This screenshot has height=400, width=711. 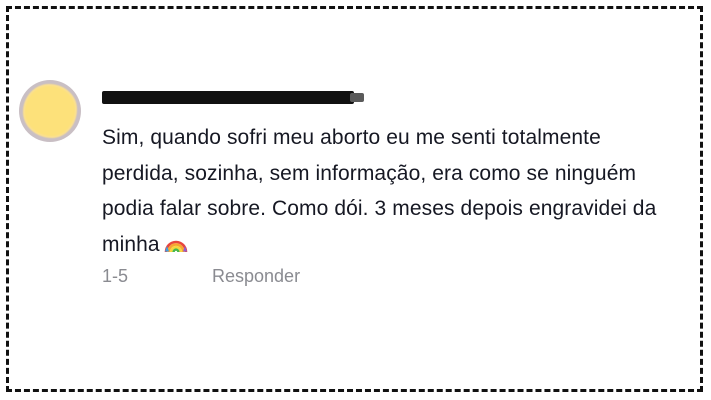 I want to click on comment-meta: 1-5 Responder, so click(x=201, y=276).